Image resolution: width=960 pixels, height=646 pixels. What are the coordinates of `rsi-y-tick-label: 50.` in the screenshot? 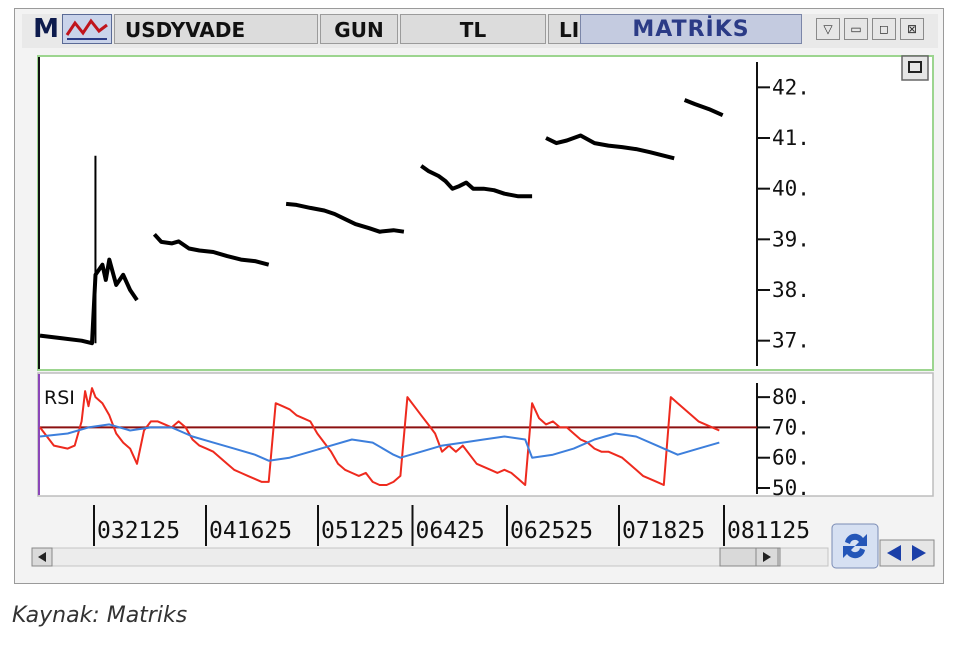 It's located at (791, 488).